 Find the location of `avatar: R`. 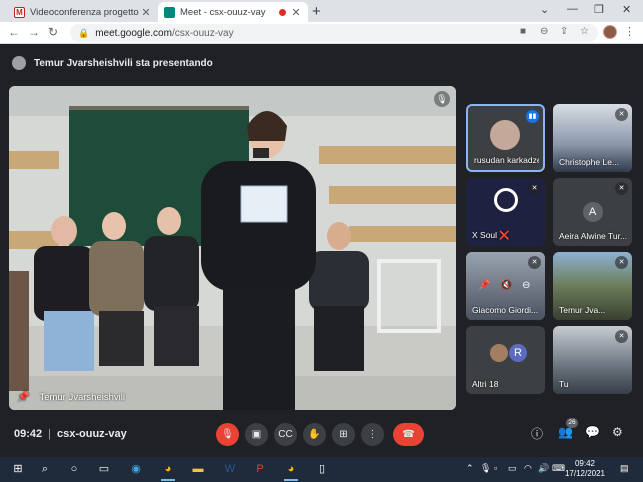

avatar: R is located at coordinates (518, 353).